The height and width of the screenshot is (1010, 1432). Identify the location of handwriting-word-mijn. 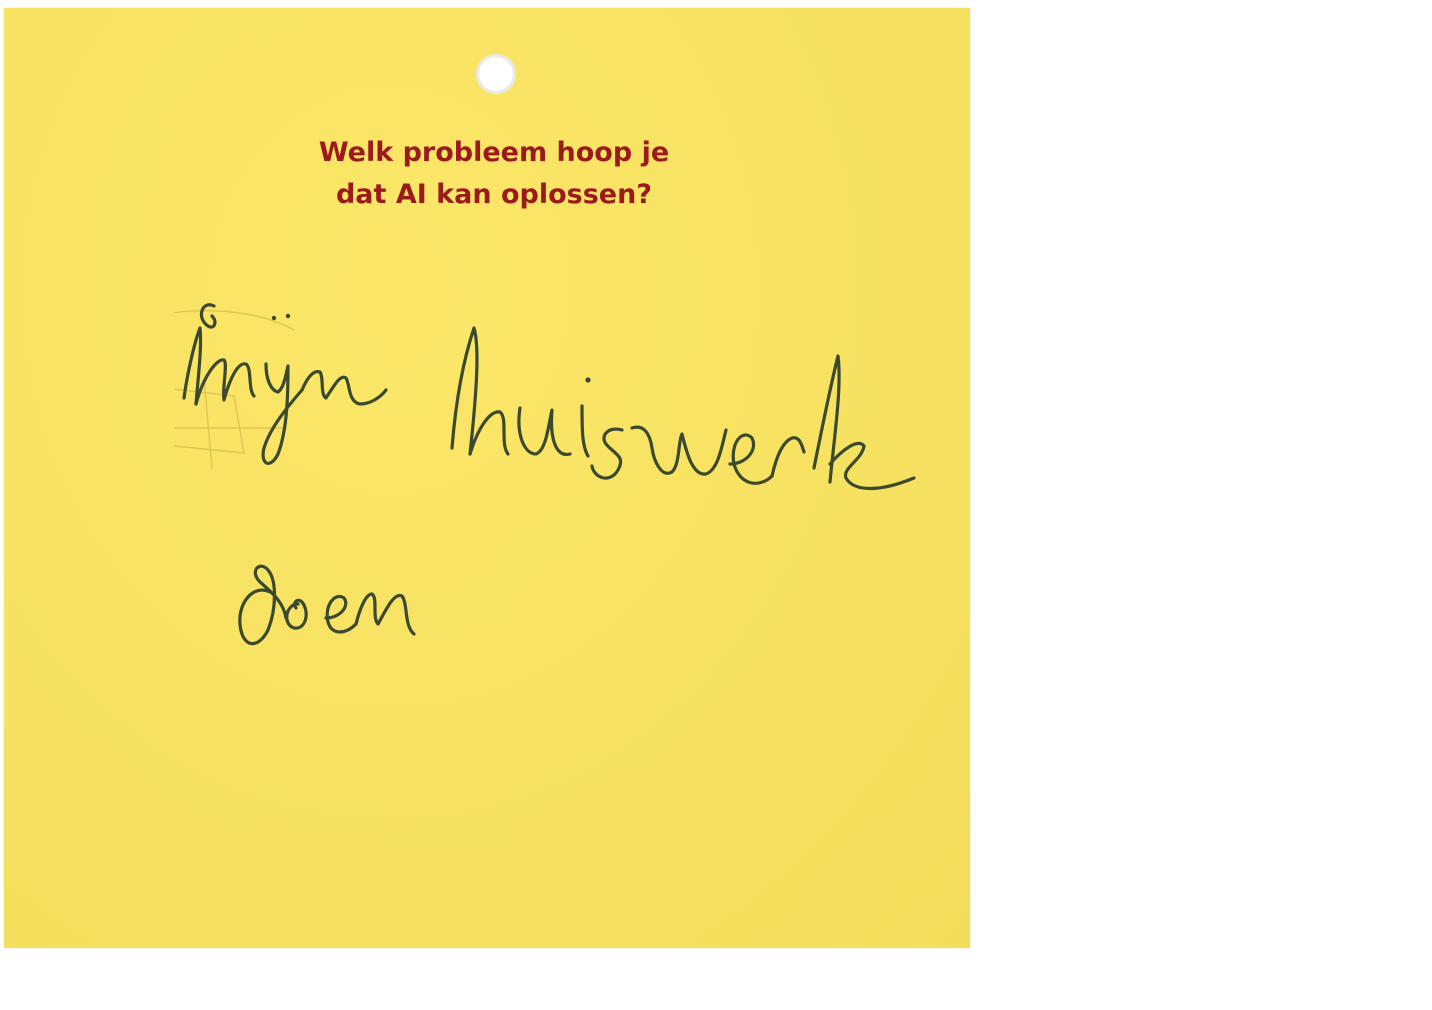
(285, 384).